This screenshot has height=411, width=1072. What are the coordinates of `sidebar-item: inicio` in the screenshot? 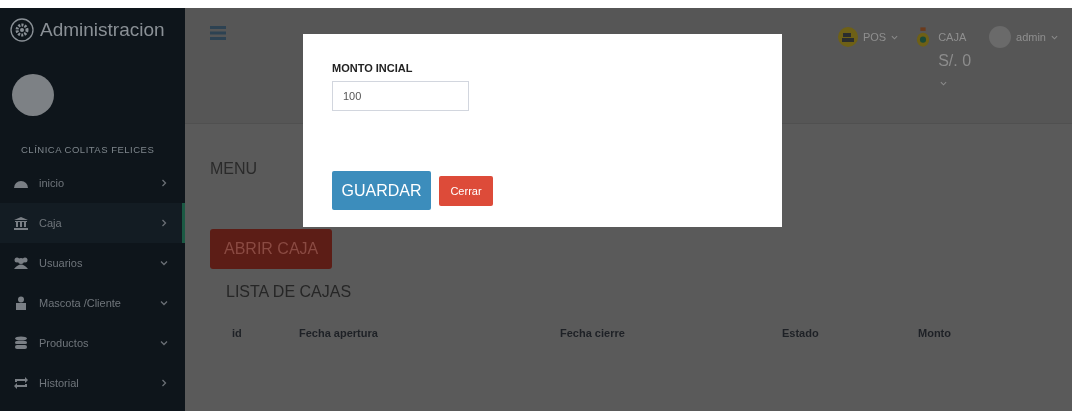 It's located at (92, 183).